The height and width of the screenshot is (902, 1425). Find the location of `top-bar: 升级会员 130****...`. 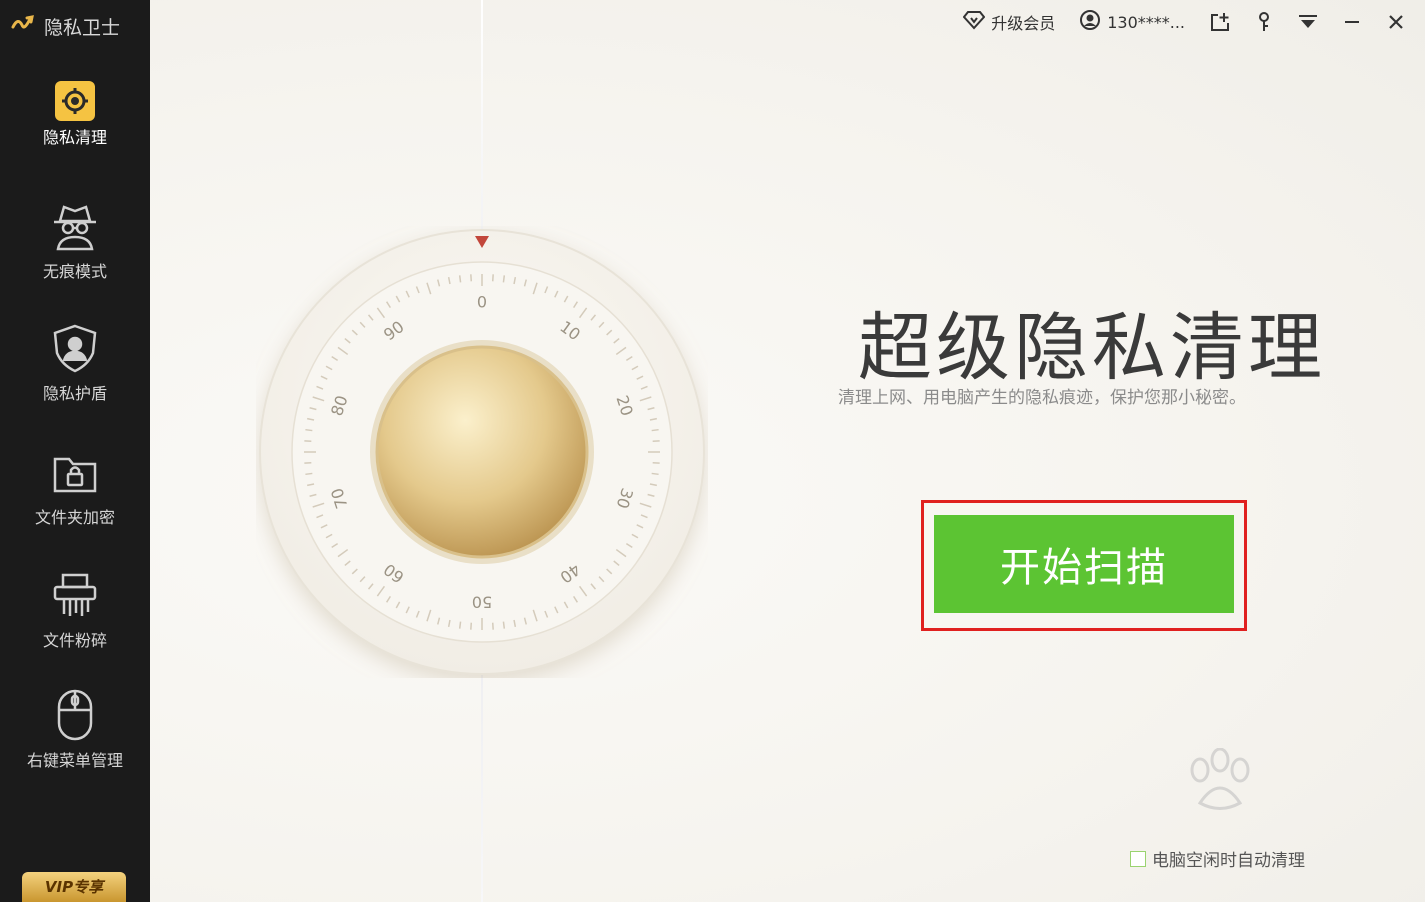

top-bar: 升级会员 130****... is located at coordinates (1193, 22).